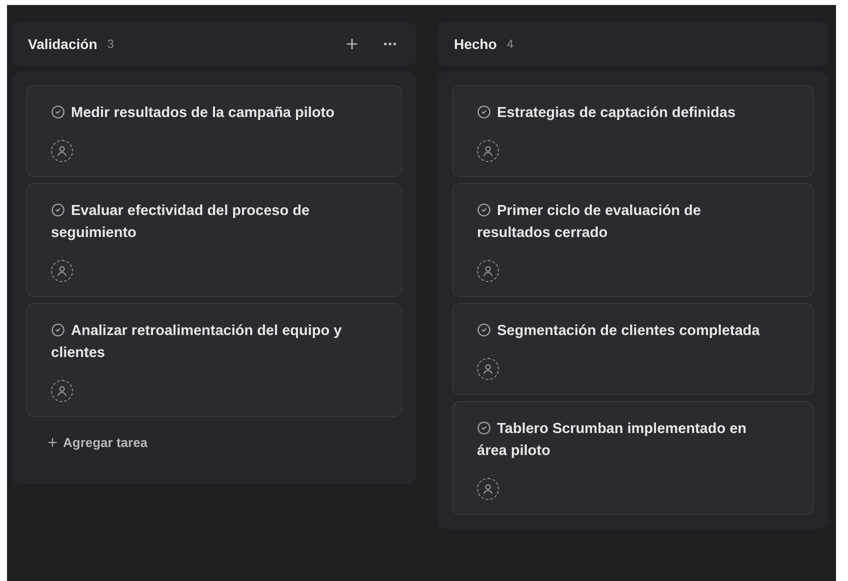 The width and height of the screenshot is (848, 581). Describe the element at coordinates (623, 331) in the screenshot. I see `task-title: Segmentación de clientes completada` at that location.